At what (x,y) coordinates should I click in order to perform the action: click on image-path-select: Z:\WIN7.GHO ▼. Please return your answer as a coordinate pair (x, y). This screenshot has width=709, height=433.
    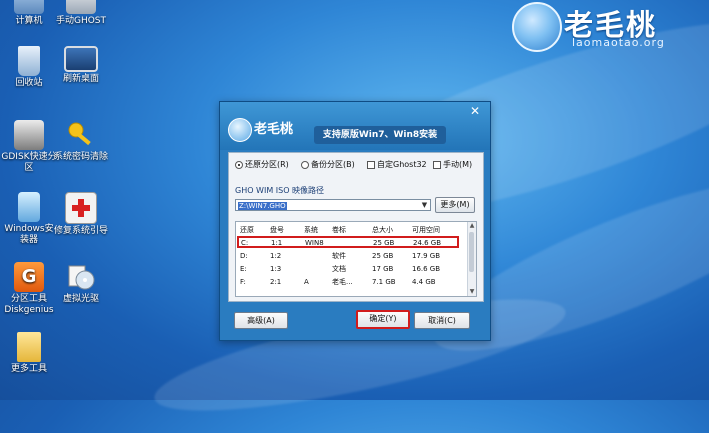
    Looking at the image, I should click on (333, 205).